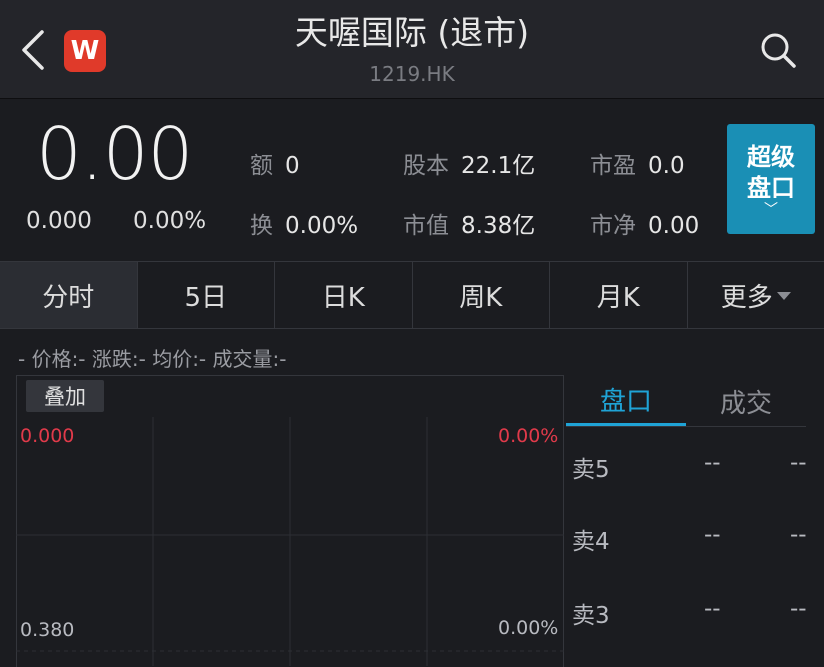 Image resolution: width=824 pixels, height=667 pixels. I want to click on super-order-book-button: 超级 盘口 ﹀, so click(771, 179).